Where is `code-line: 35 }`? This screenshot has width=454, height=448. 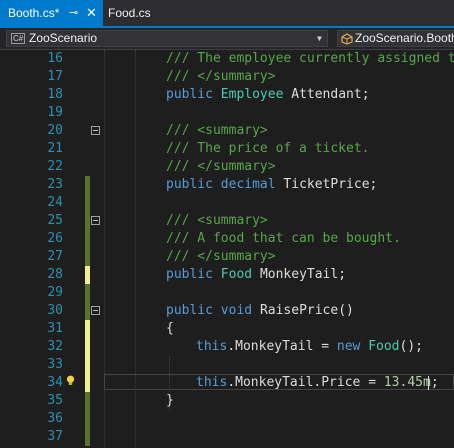
code-line: 35 } is located at coordinates (227, 401).